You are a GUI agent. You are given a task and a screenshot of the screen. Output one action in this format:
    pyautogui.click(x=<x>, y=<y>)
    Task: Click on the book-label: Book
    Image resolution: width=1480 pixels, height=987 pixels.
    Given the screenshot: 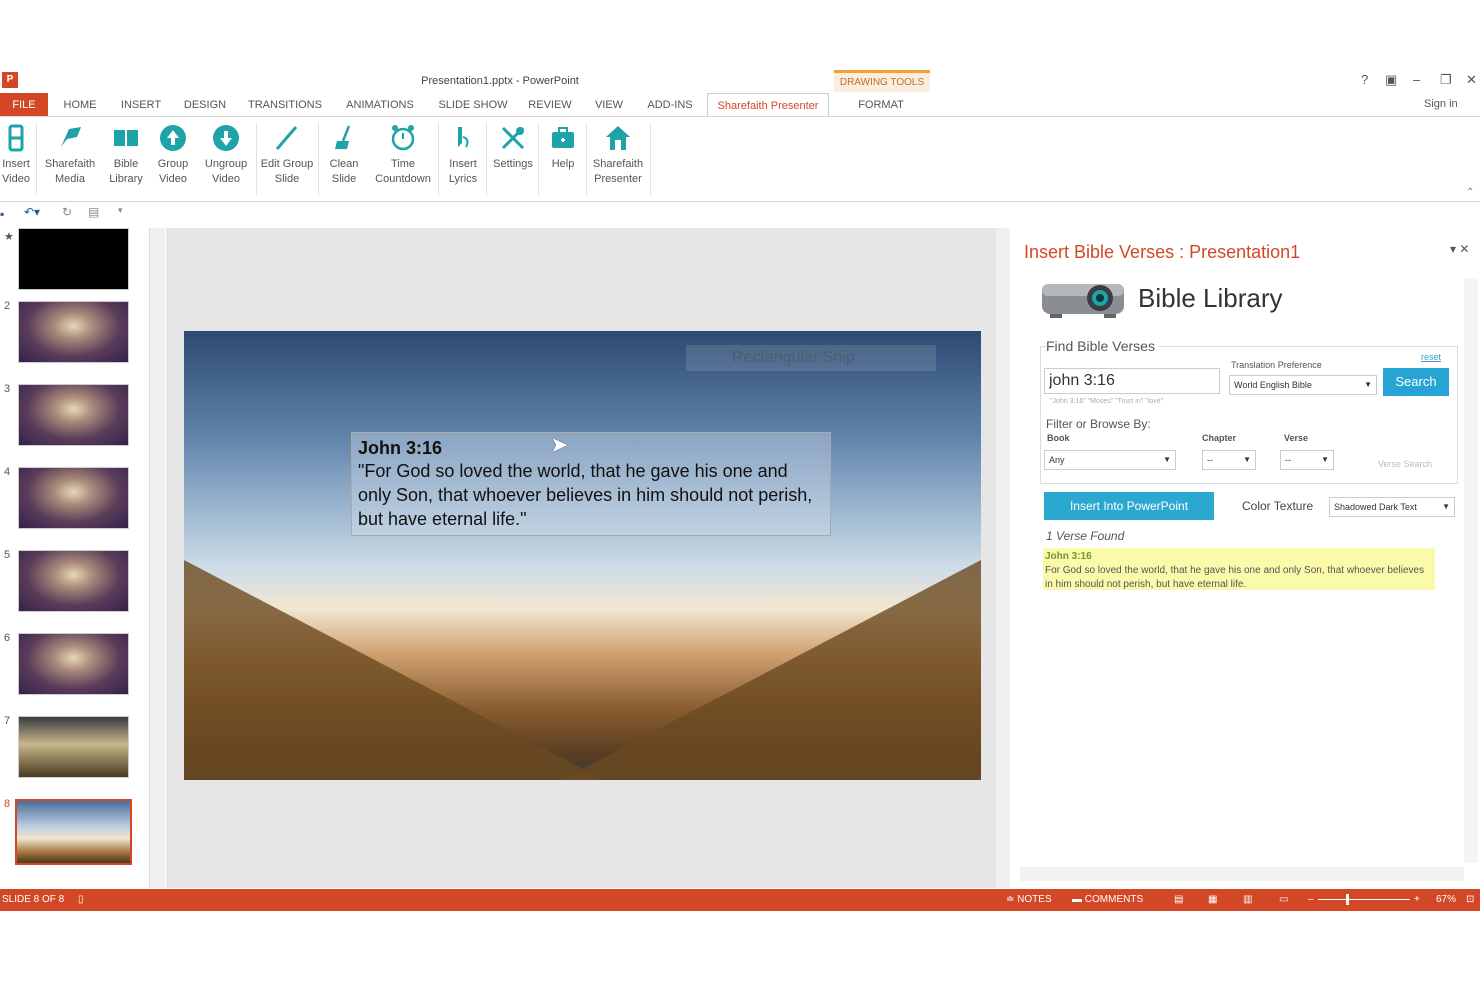 What is the action you would take?
    pyautogui.click(x=1058, y=438)
    